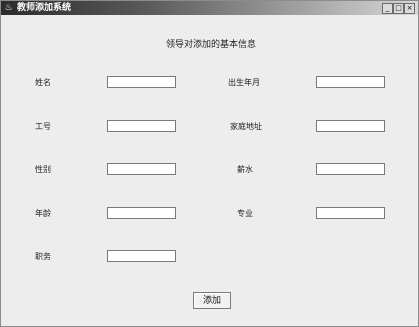 Image resolution: width=419 pixels, height=327 pixels. Describe the element at coordinates (246, 126) in the screenshot. I see `address-label: 家庭地址` at that location.